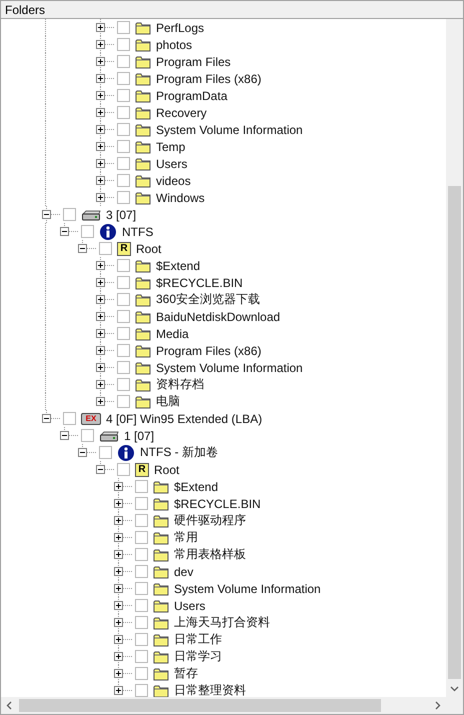 The image size is (464, 715). What do you see at coordinates (210, 520) in the screenshot?
I see `tree-item-label: 硬件驱动程序` at bounding box center [210, 520].